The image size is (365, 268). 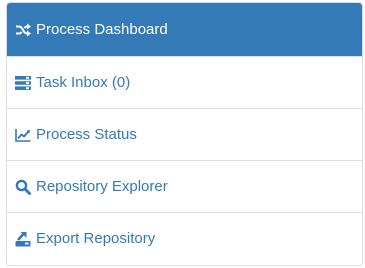 I want to click on nav-item-label: Repository Explorer, so click(x=102, y=186).